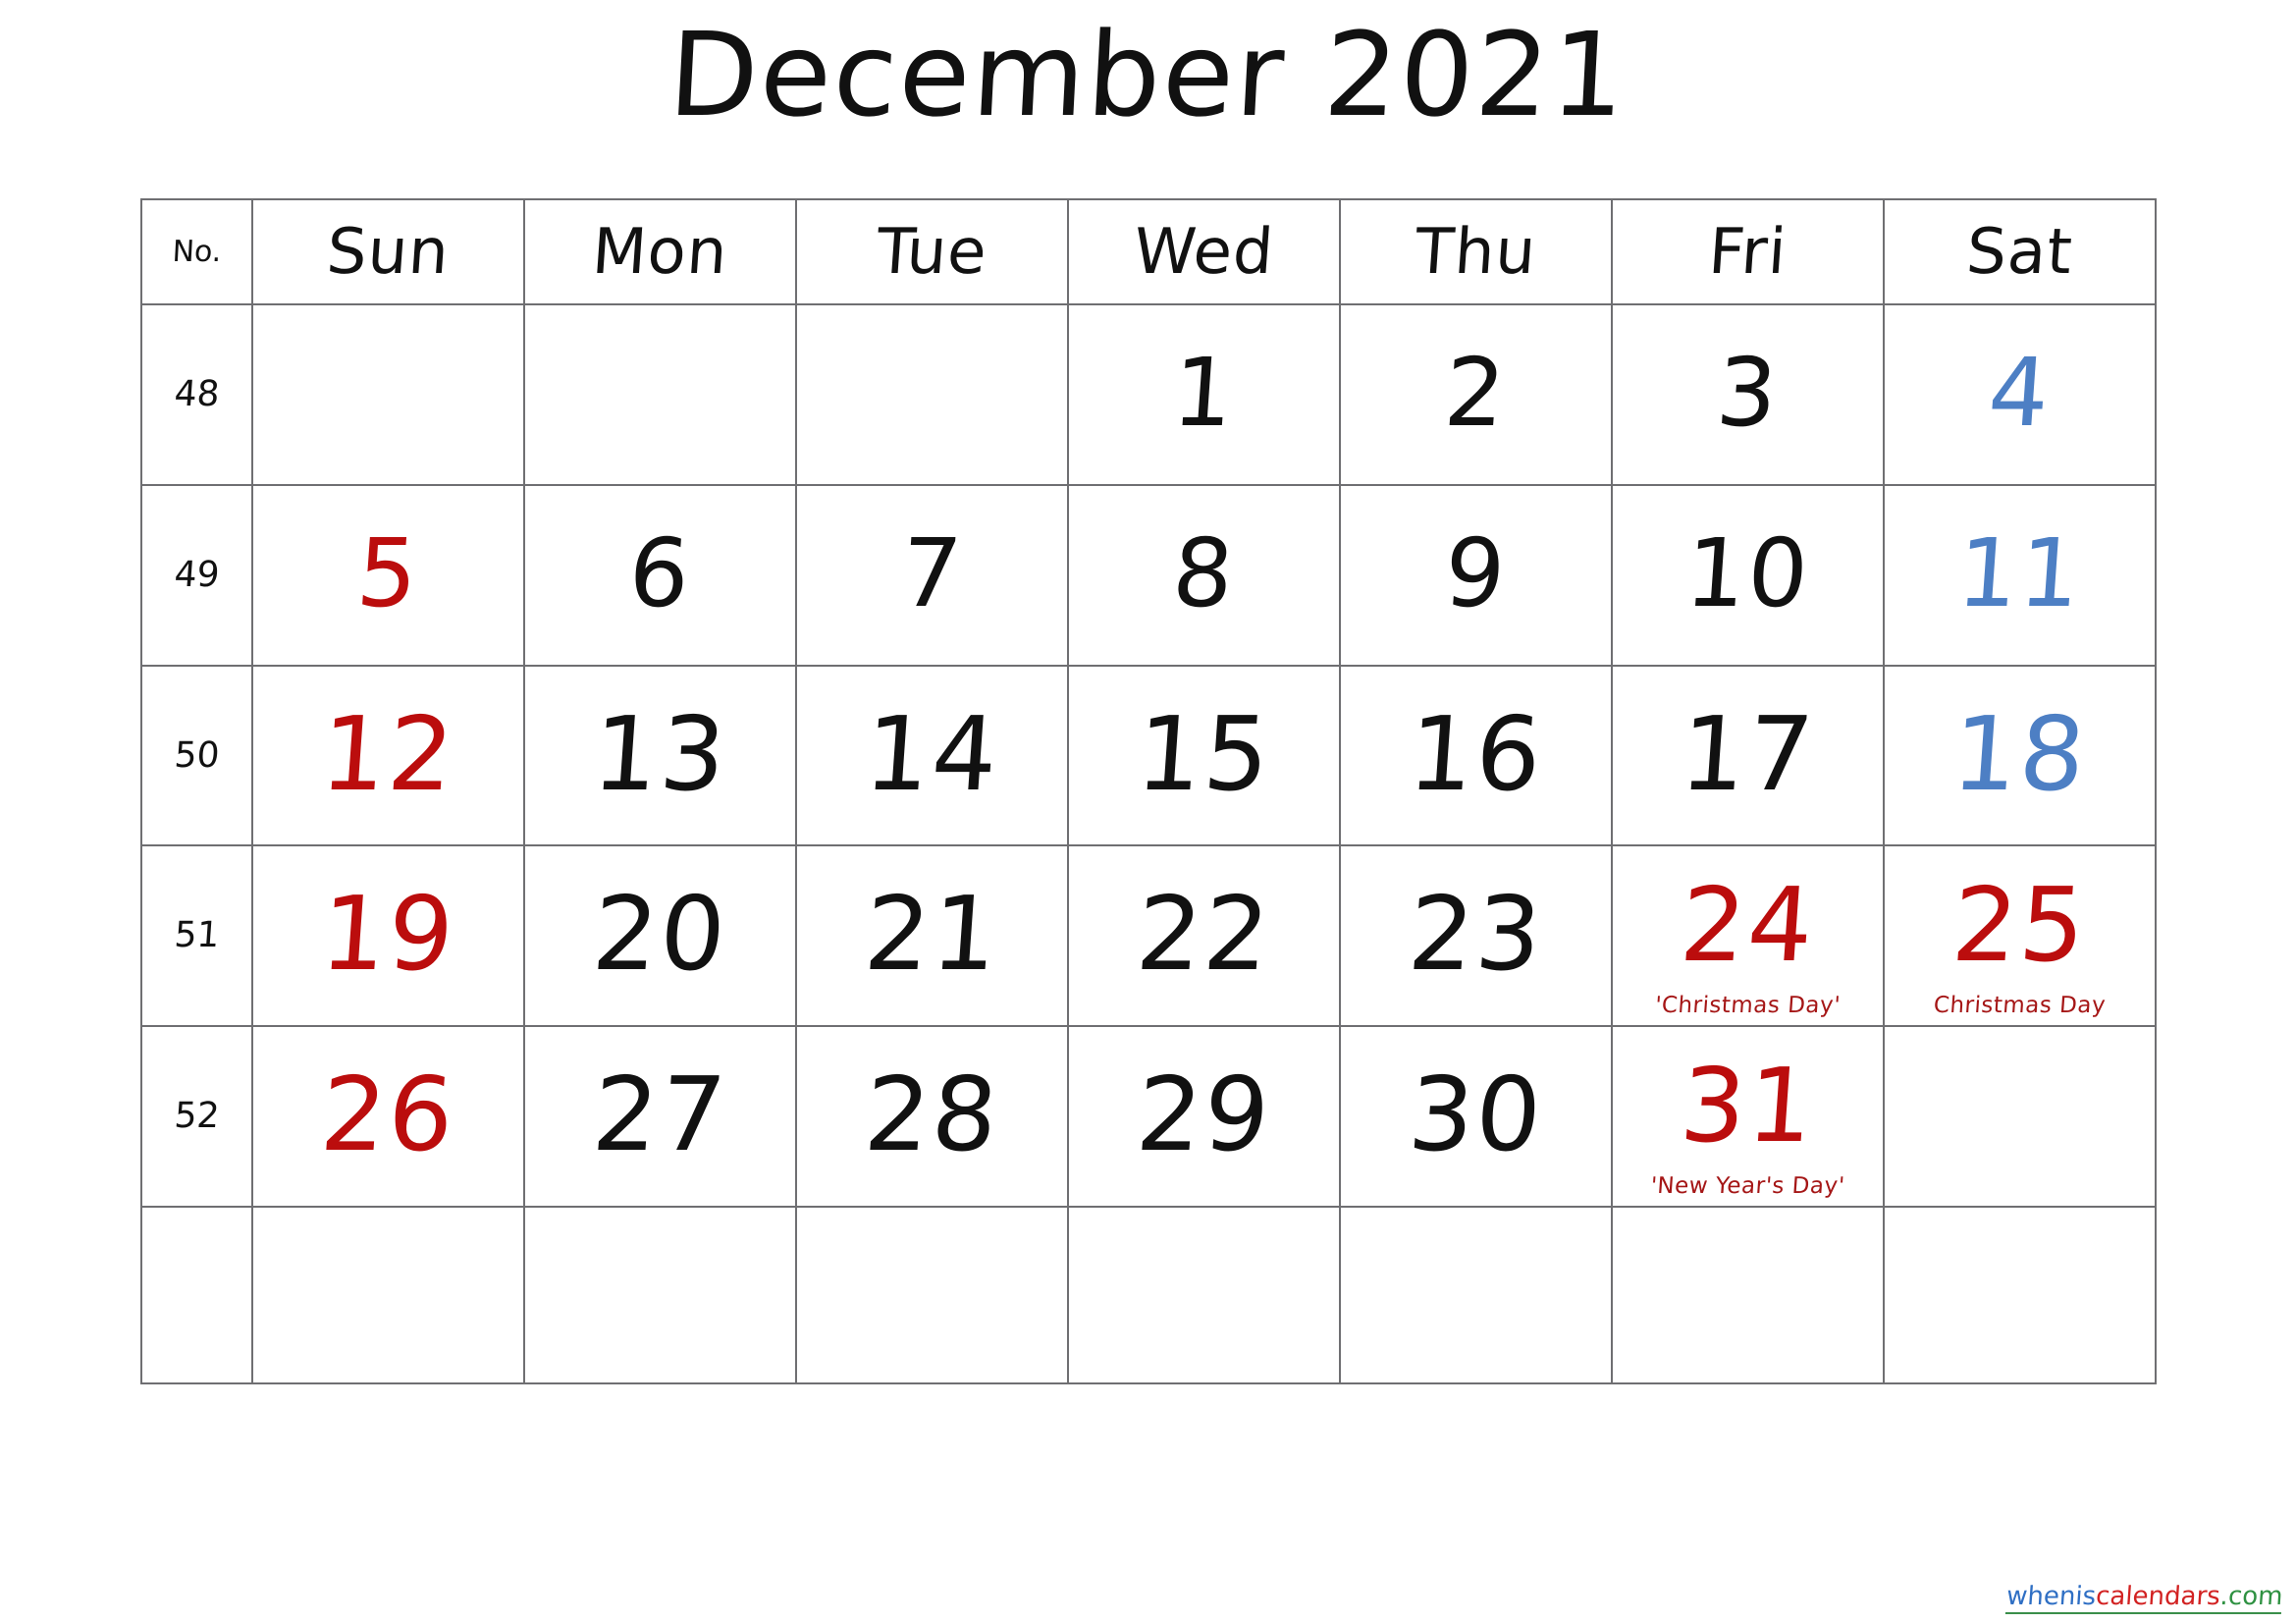  Describe the element at coordinates (932, 251) in the screenshot. I see `day-header-tue: Tue` at that location.